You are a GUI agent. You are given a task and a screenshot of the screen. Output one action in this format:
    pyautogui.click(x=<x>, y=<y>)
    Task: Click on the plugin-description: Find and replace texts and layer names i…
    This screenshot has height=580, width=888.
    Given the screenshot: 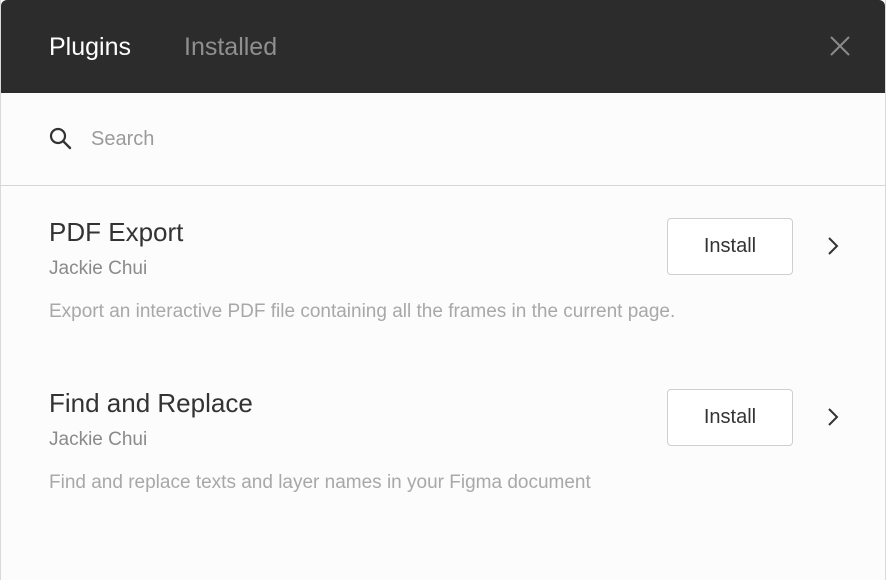 What is the action you would take?
    pyautogui.click(x=320, y=482)
    